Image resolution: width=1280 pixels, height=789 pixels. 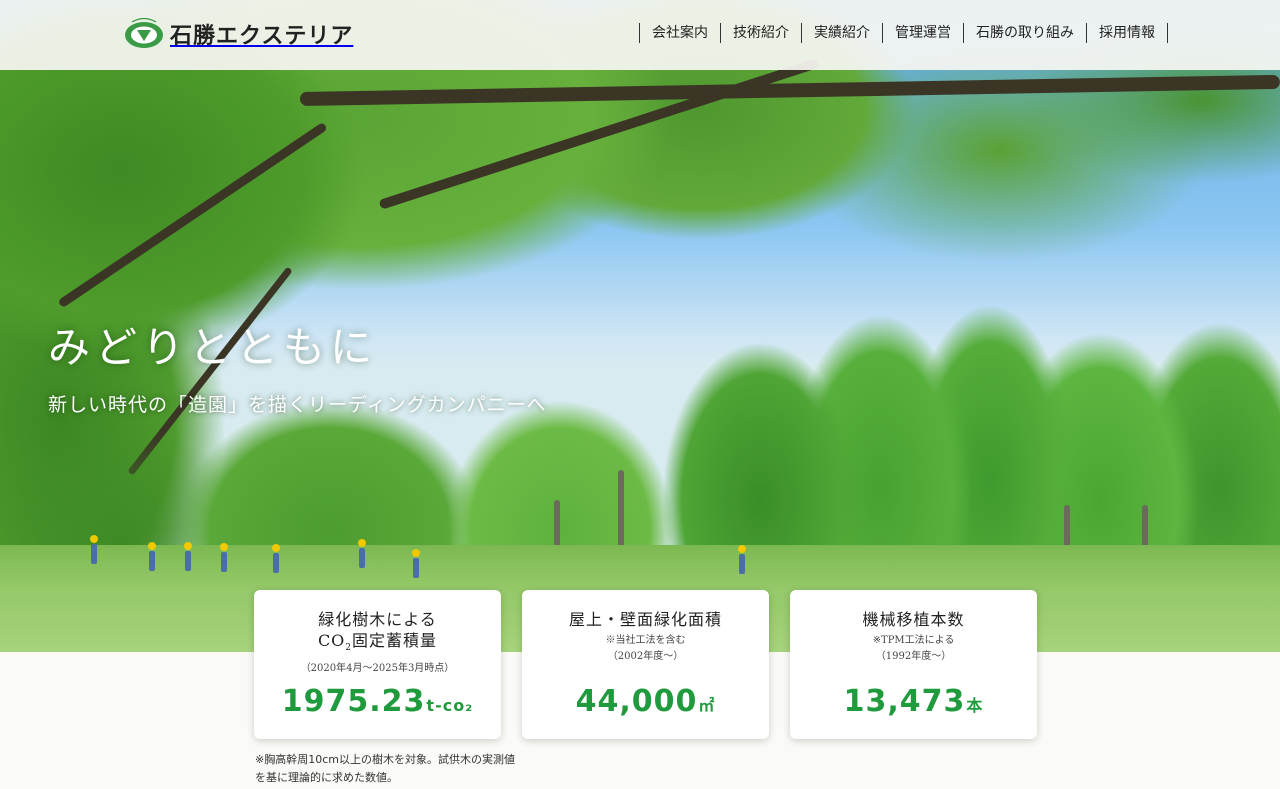 What do you see at coordinates (1024, 33) in the screenshot?
I see `nav-item-initiatives: 石勝の取り組み` at bounding box center [1024, 33].